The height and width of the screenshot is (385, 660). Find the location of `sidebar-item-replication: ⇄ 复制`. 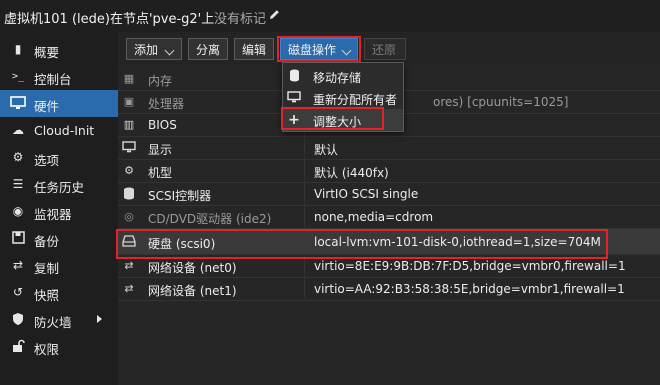

sidebar-item-replication: ⇄ 复制 is located at coordinates (59, 265).